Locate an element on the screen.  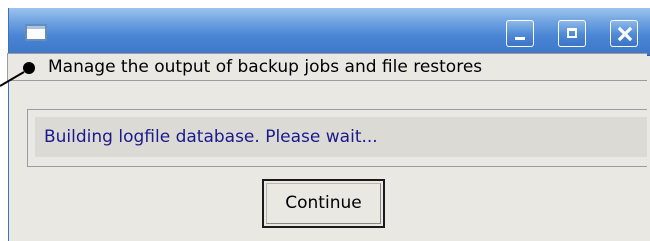
close-button is located at coordinates (624, 33).